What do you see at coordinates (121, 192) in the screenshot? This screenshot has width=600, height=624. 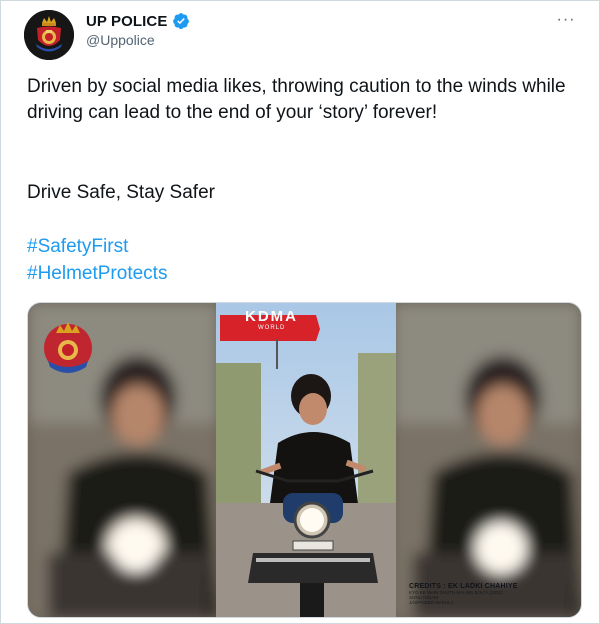 I see `tweet-slogan: Drive Safe, Stay Safer` at bounding box center [121, 192].